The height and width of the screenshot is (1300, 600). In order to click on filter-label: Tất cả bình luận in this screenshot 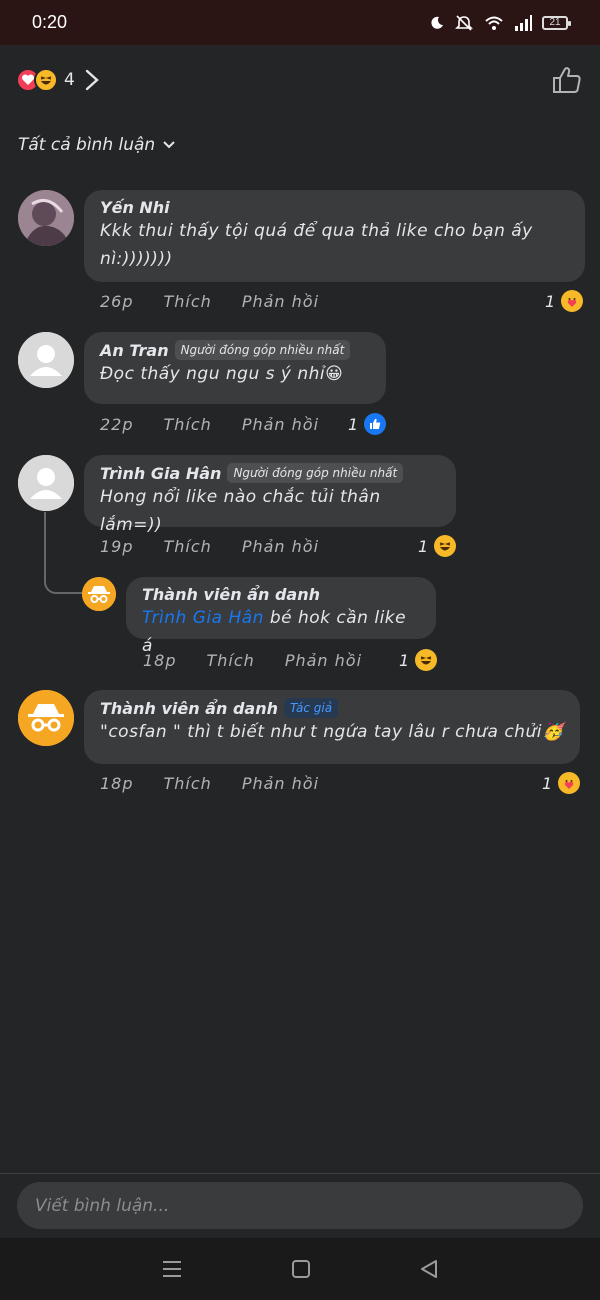, I will do `click(87, 145)`.